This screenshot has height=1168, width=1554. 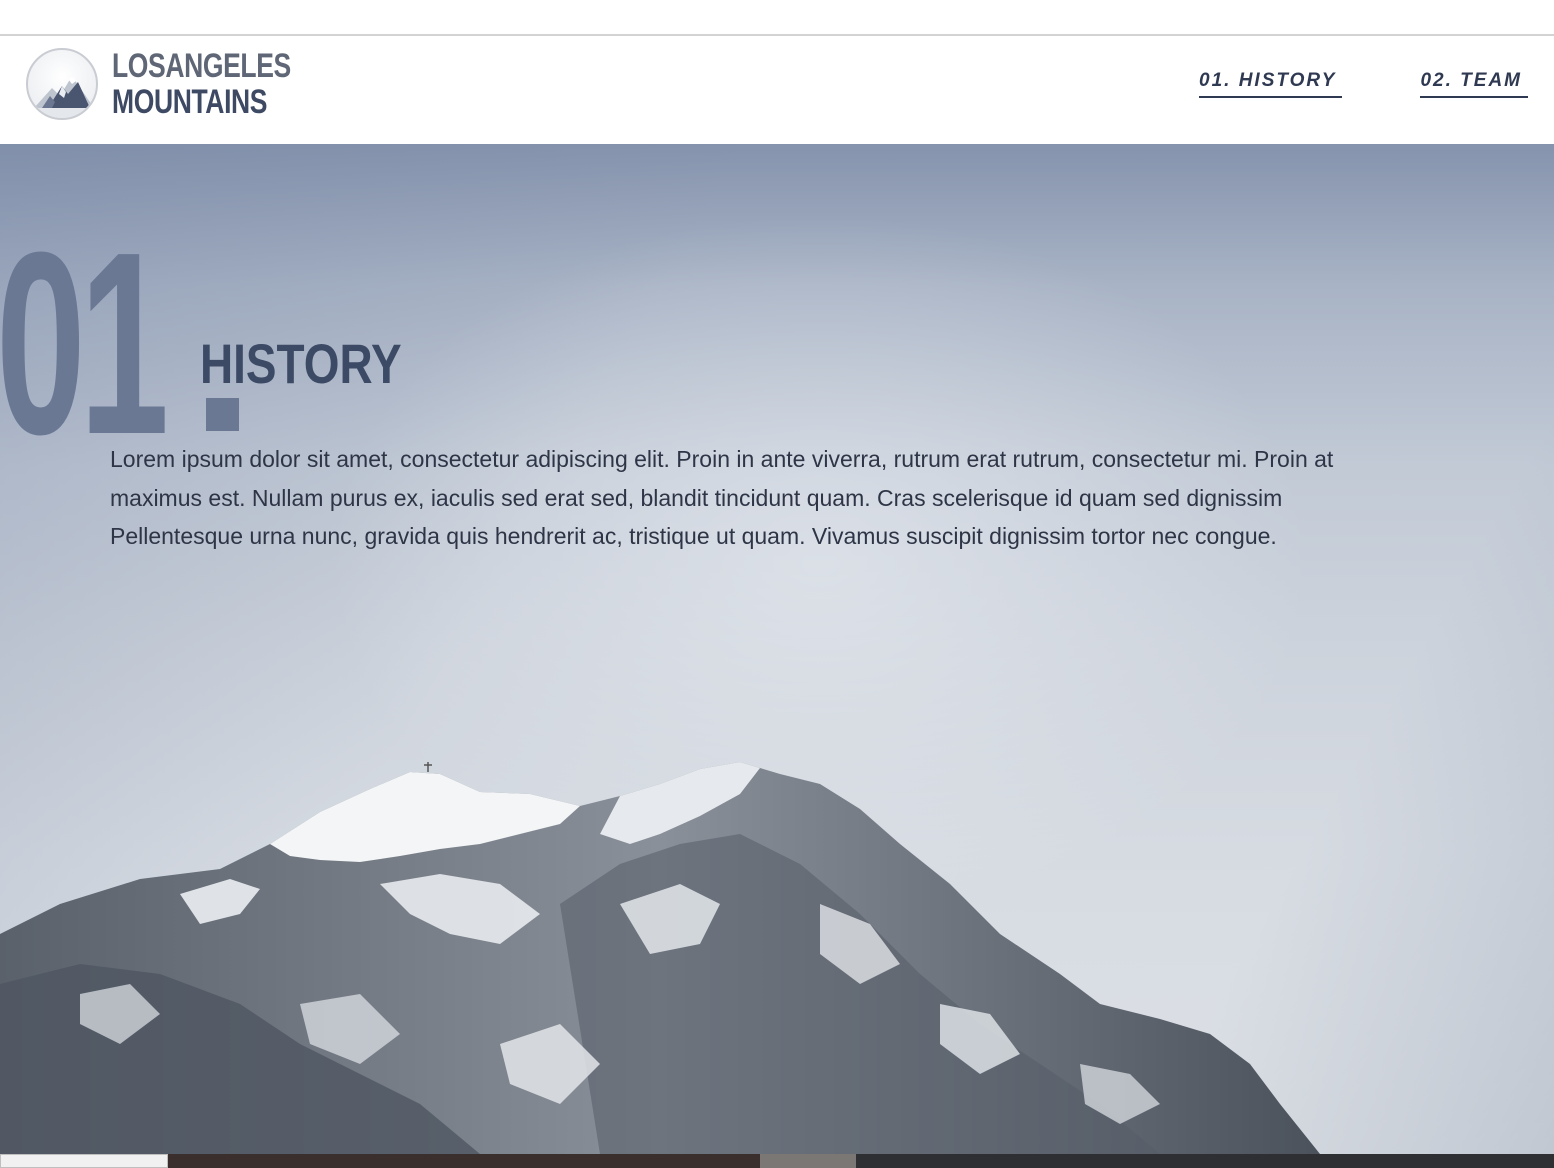 I want to click on thumbnail-preview, so click(x=84, y=1161).